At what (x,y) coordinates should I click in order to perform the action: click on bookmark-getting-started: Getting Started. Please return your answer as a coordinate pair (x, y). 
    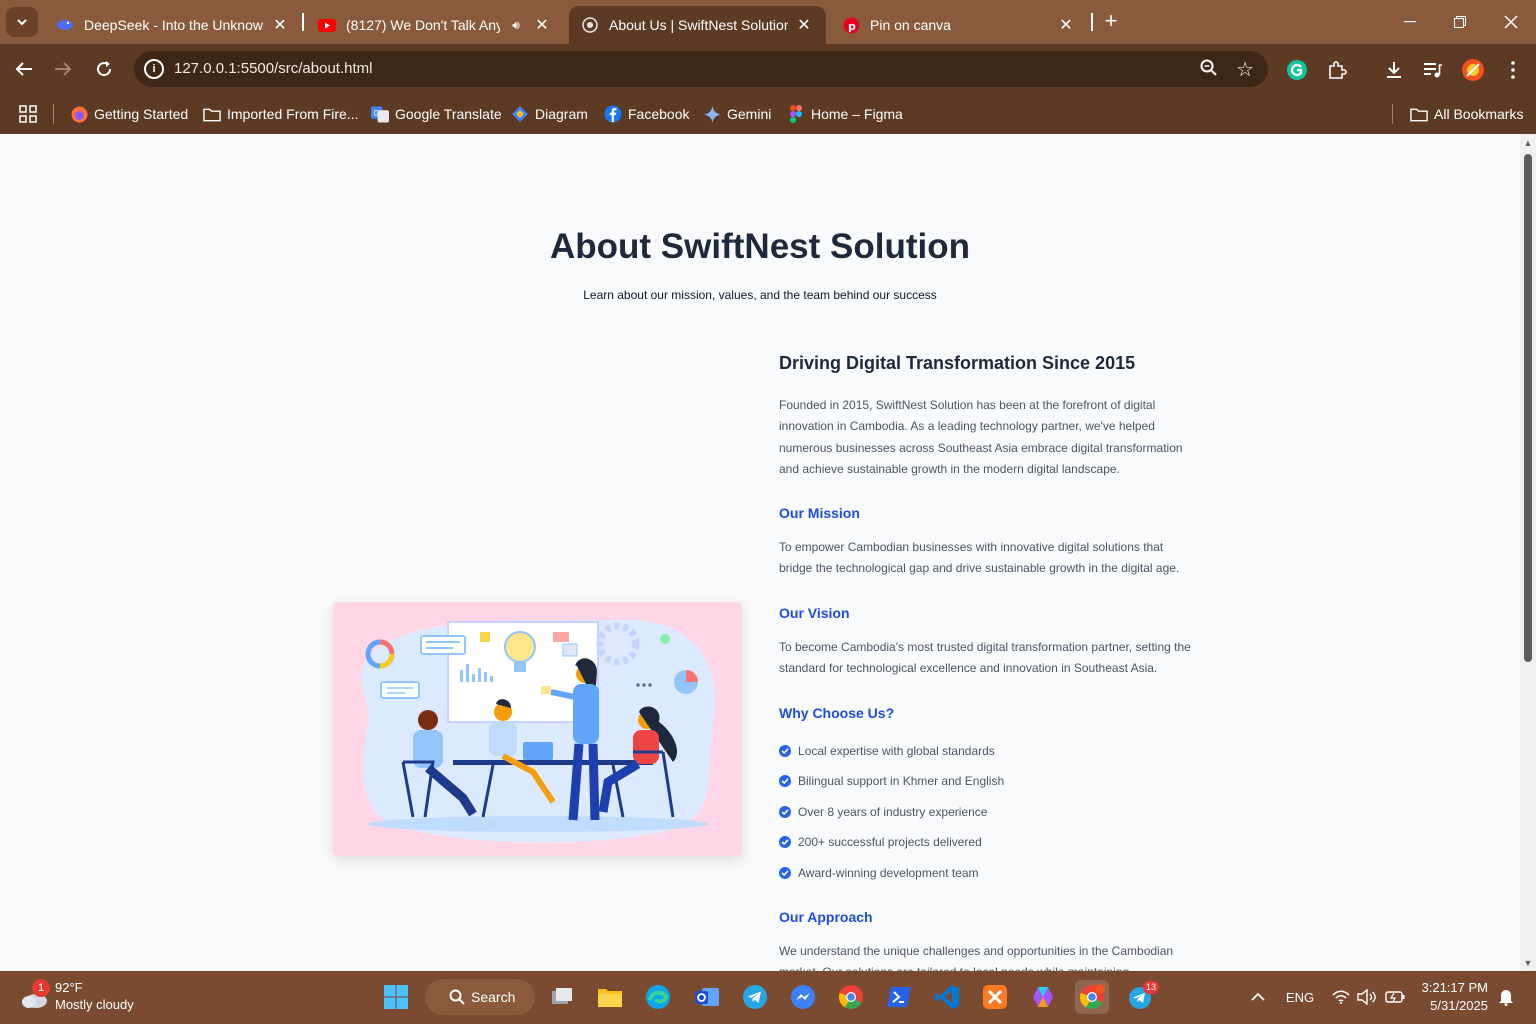
    Looking at the image, I should click on (129, 114).